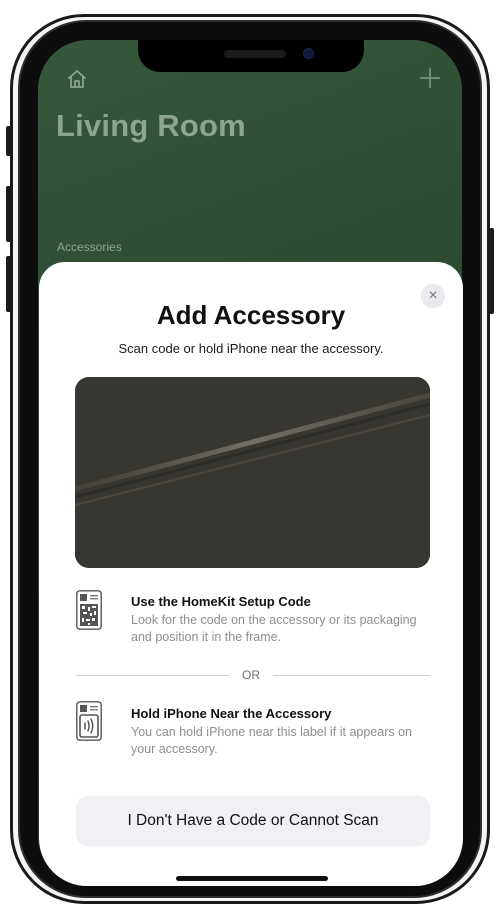  Describe the element at coordinates (89, 721) in the screenshot. I see `nfc-tag-icon` at that location.